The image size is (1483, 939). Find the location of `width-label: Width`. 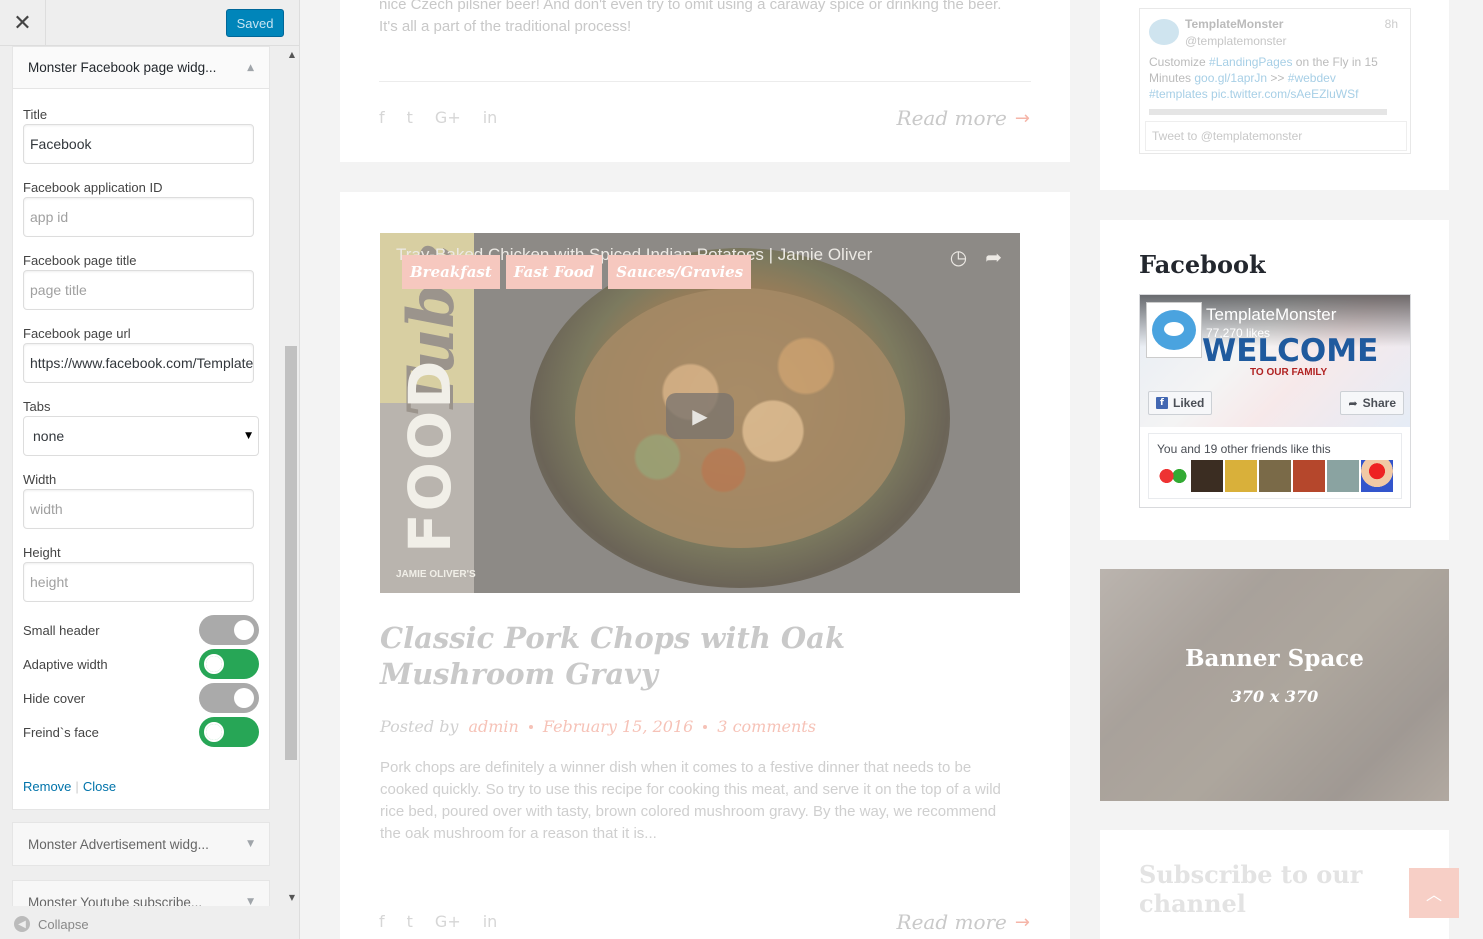

width-label: Width is located at coordinates (40, 479).